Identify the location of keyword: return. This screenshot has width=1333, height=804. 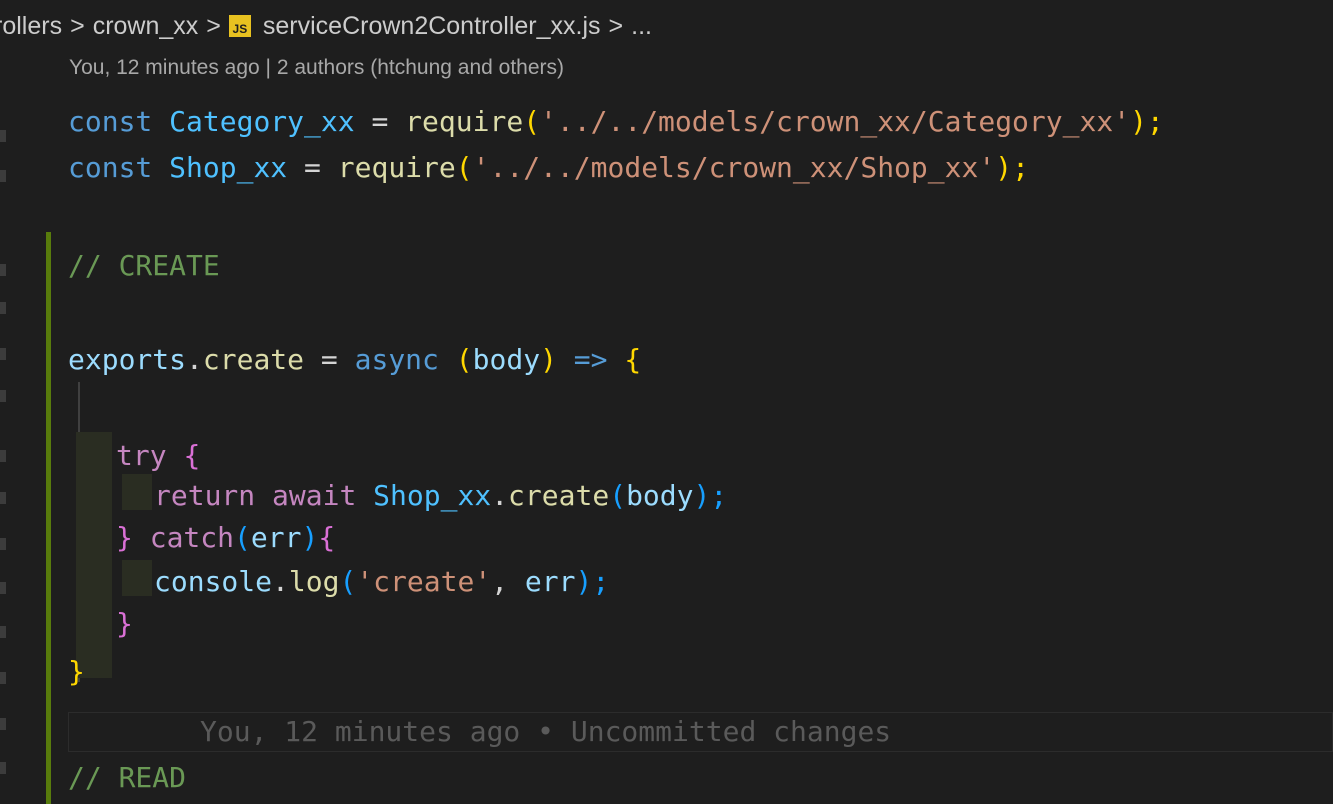
(205, 495).